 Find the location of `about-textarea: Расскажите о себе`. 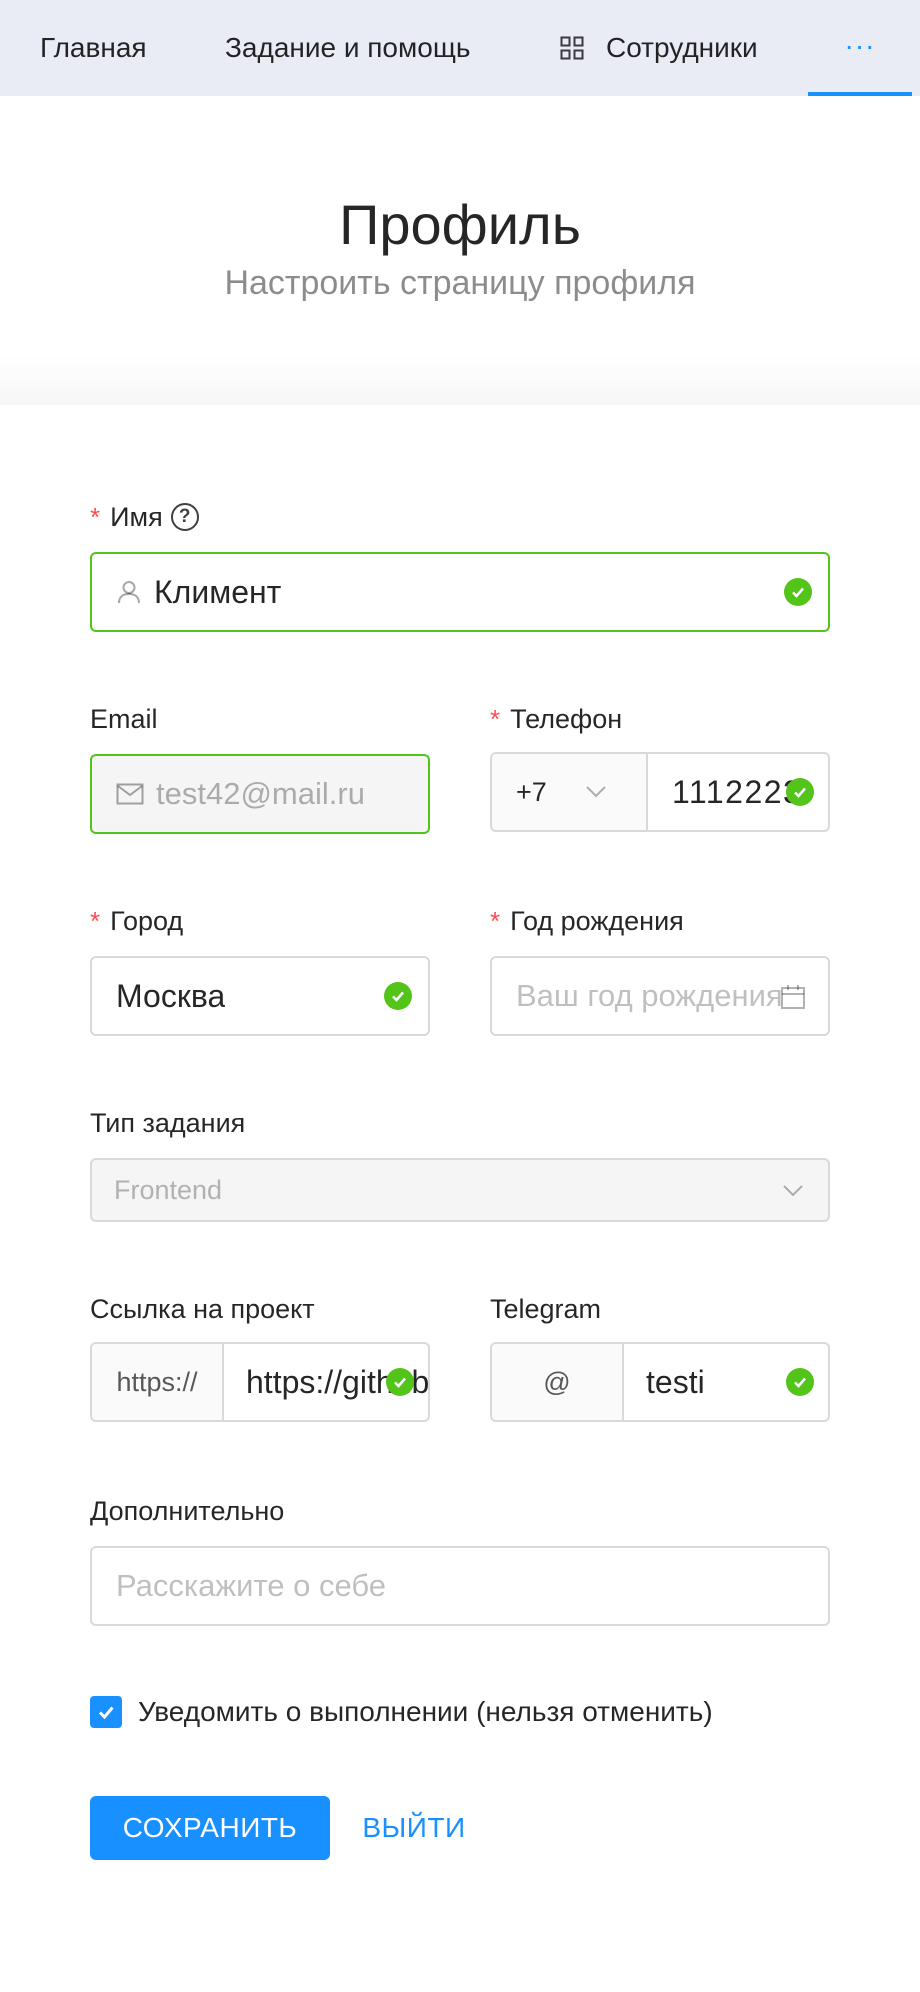

about-textarea: Расскажите о себе is located at coordinates (460, 1586).